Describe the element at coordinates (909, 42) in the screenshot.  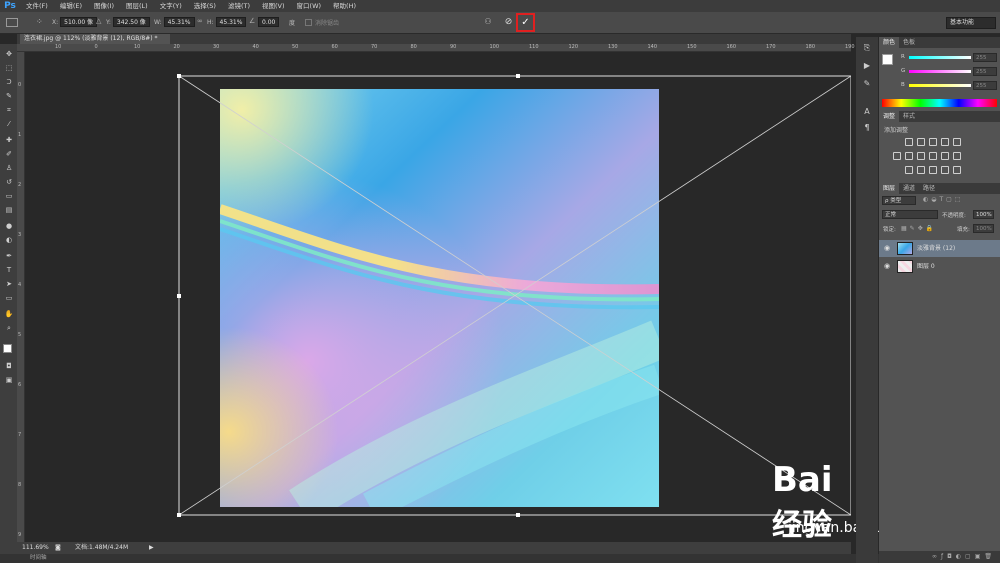
I see `tab-swatches: 色板` at that location.